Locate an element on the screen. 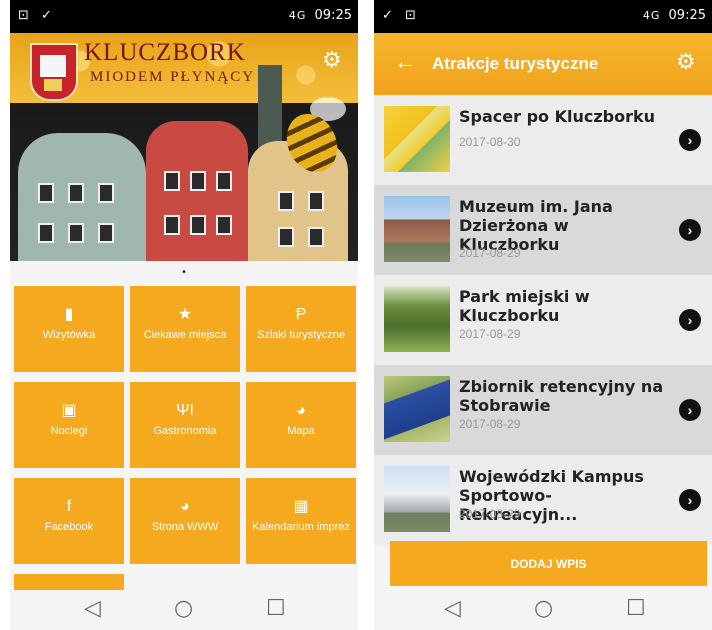  page-title: Atrakcje turystyczne is located at coordinates (515, 63).